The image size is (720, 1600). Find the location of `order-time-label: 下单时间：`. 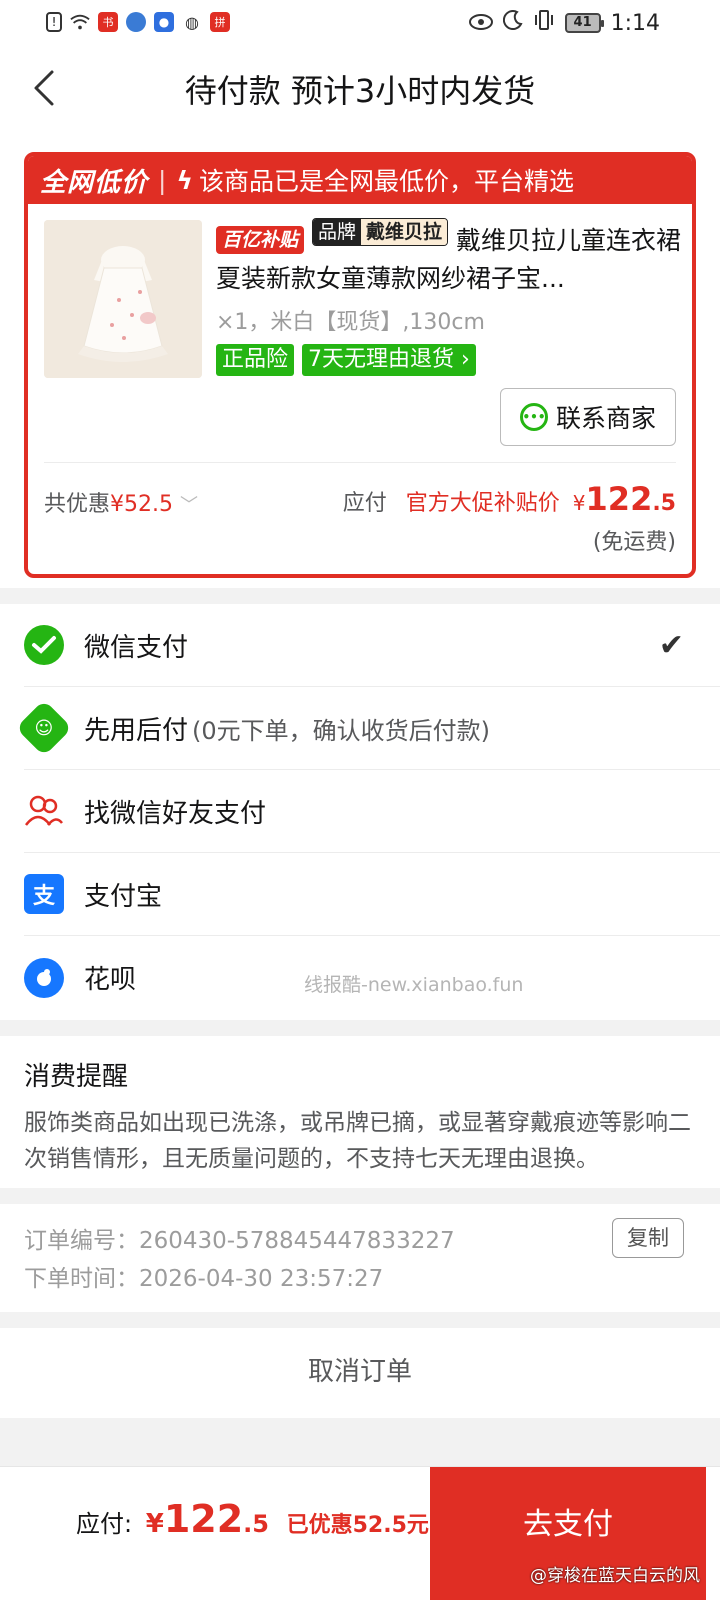

order-time-label: 下单时间： is located at coordinates (81, 1279).